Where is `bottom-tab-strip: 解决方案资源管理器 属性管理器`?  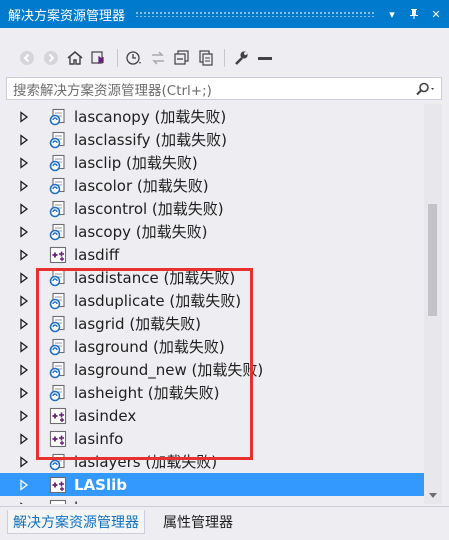 bottom-tab-strip: 解决方案资源管理器 属性管理器 is located at coordinates (224, 523).